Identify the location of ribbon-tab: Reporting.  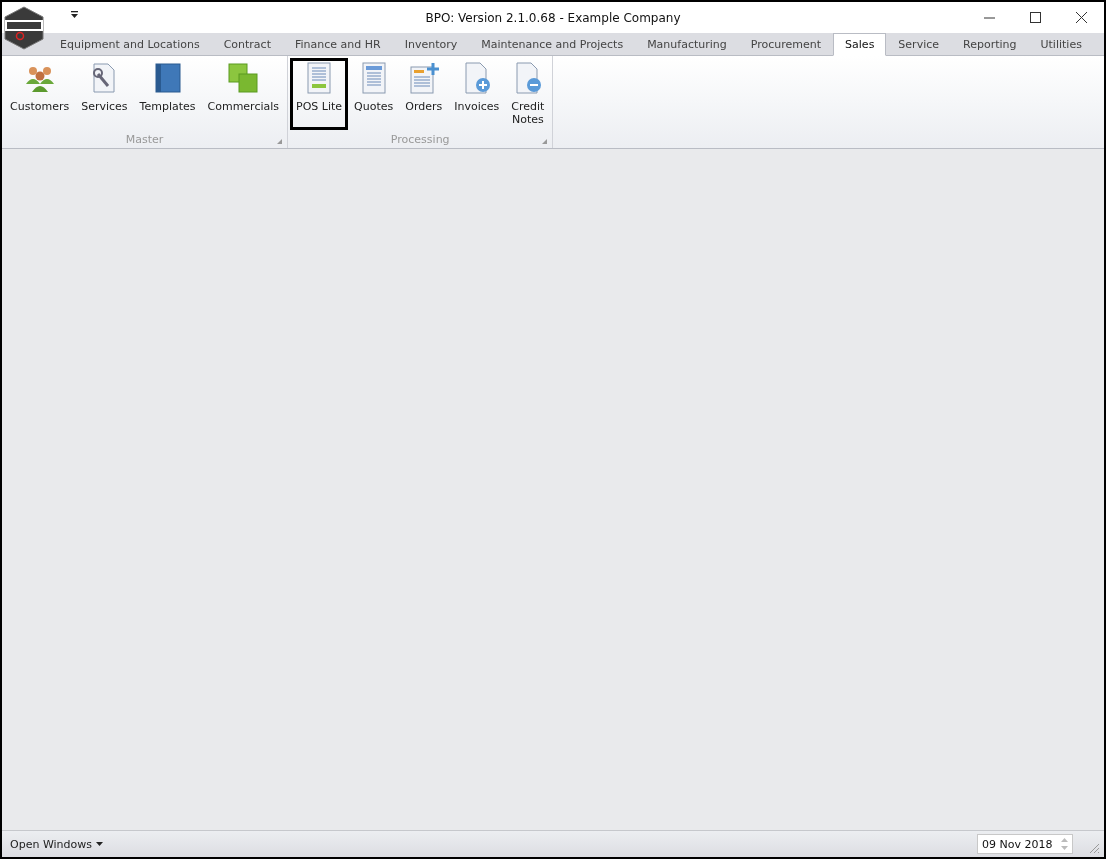
(990, 44).